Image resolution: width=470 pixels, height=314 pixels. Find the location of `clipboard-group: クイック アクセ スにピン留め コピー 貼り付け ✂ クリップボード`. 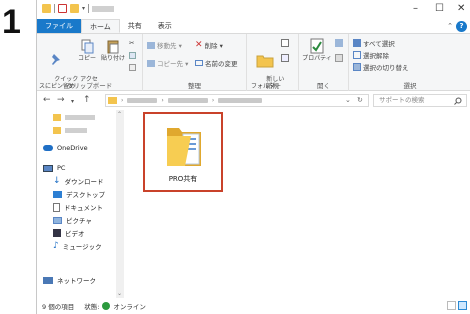

clipboard-group: クイック アクセ スにピン留め コピー 貼り付け ✂ クリップボード is located at coordinates (90, 62).